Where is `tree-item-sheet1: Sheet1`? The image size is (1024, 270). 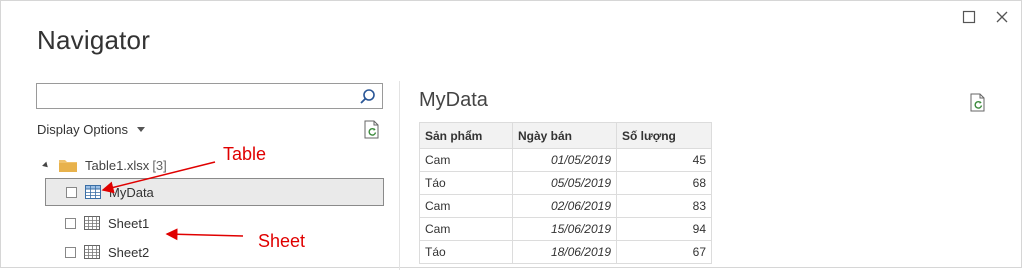 tree-item-sheet1: Sheet1 is located at coordinates (97, 223).